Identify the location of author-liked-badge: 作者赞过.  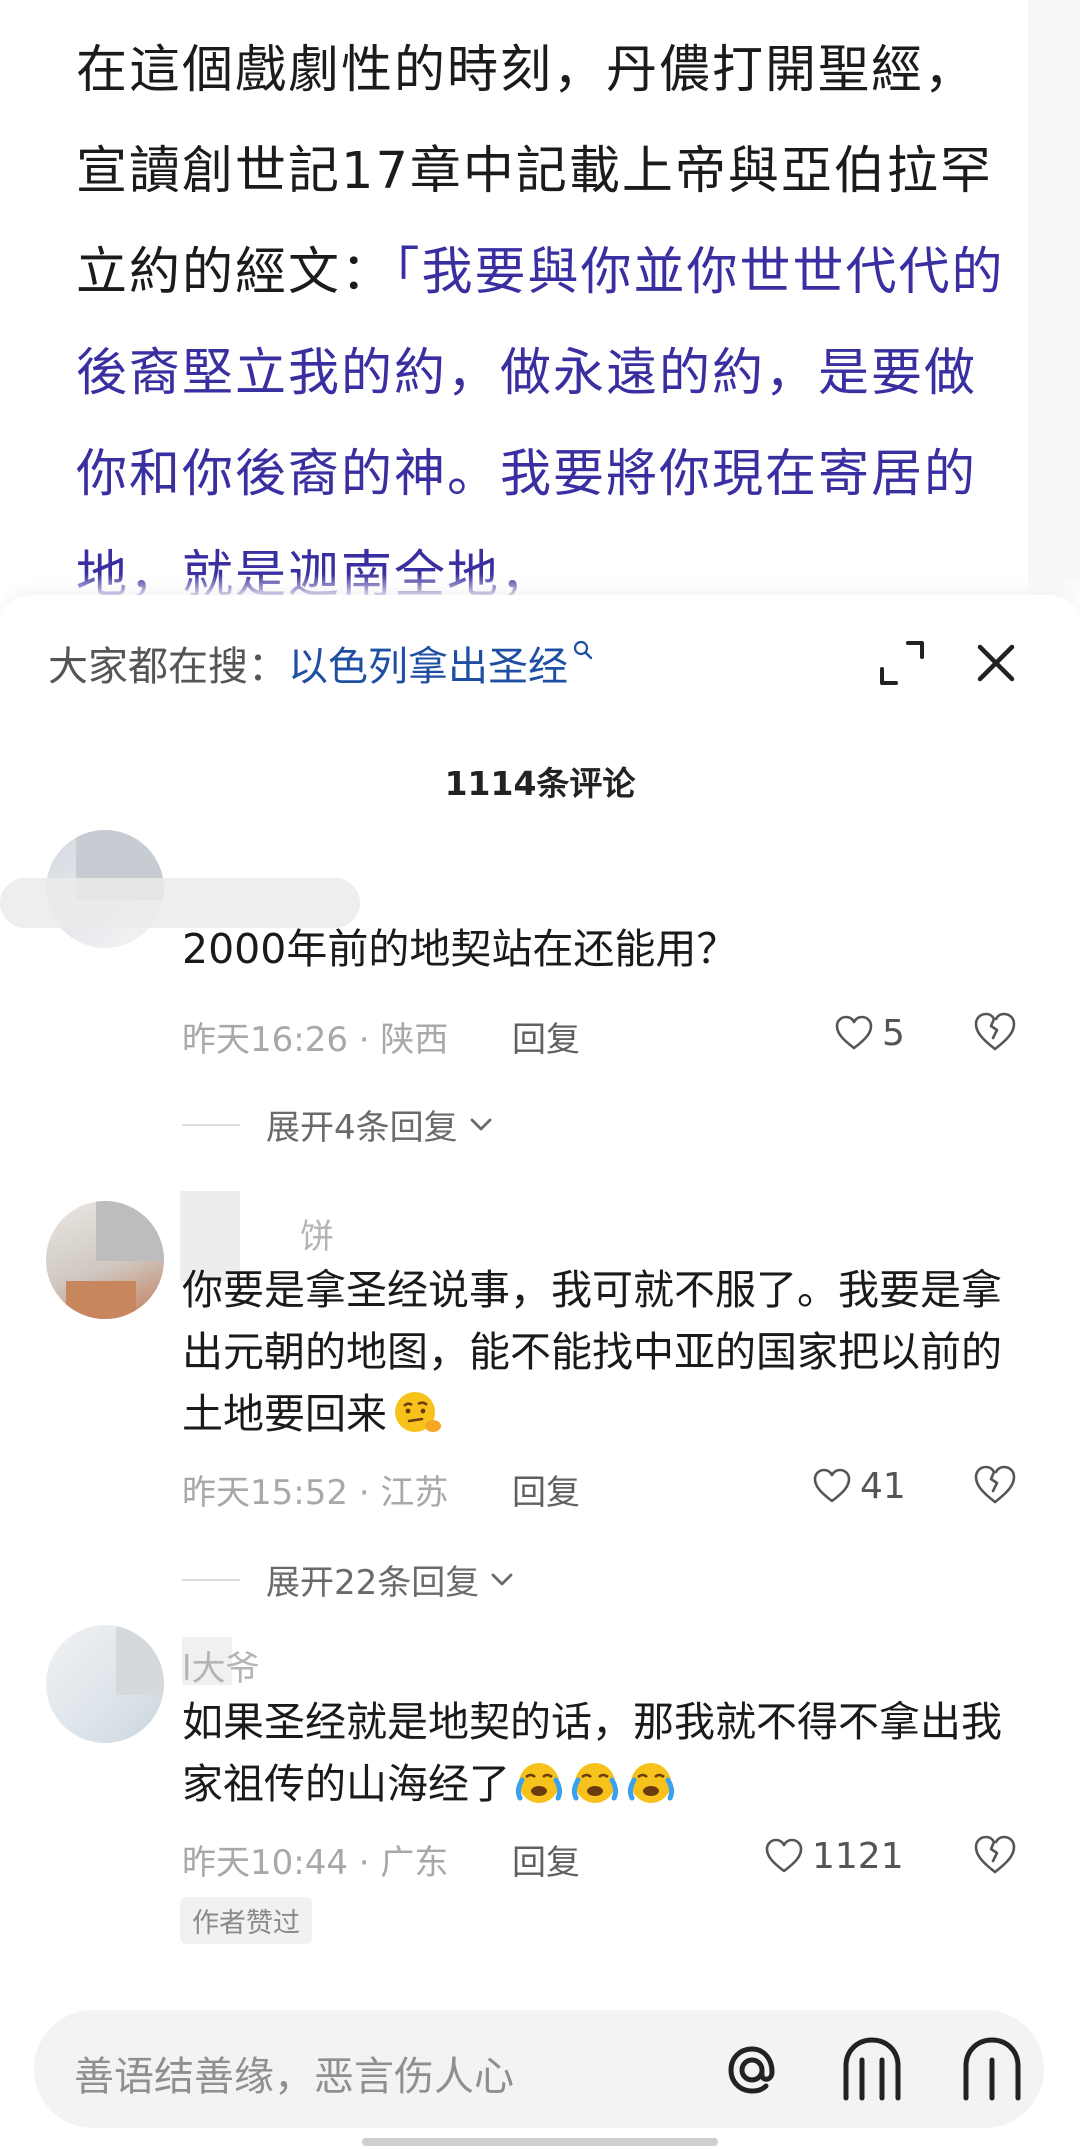
(246, 1920).